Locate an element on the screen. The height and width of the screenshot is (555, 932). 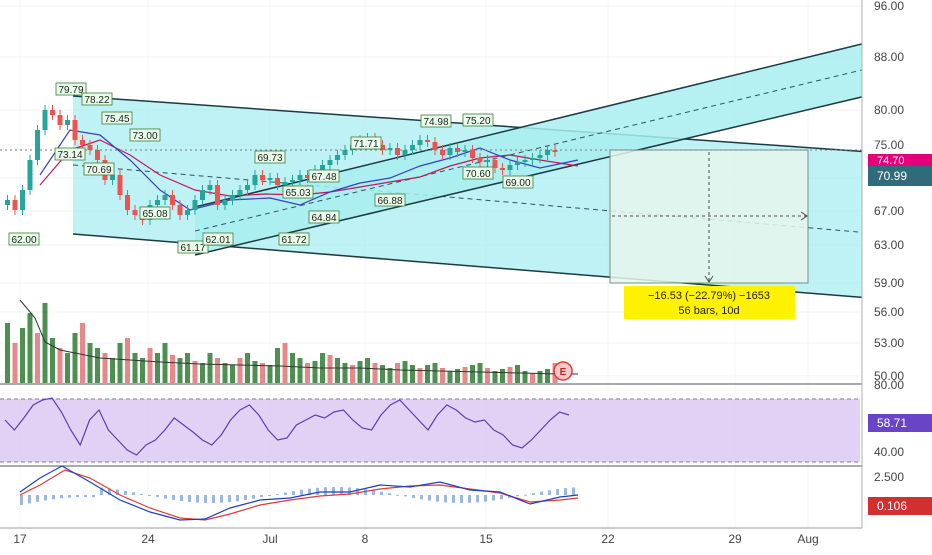
price-callout-label: 61.72 is located at coordinates (293, 240).